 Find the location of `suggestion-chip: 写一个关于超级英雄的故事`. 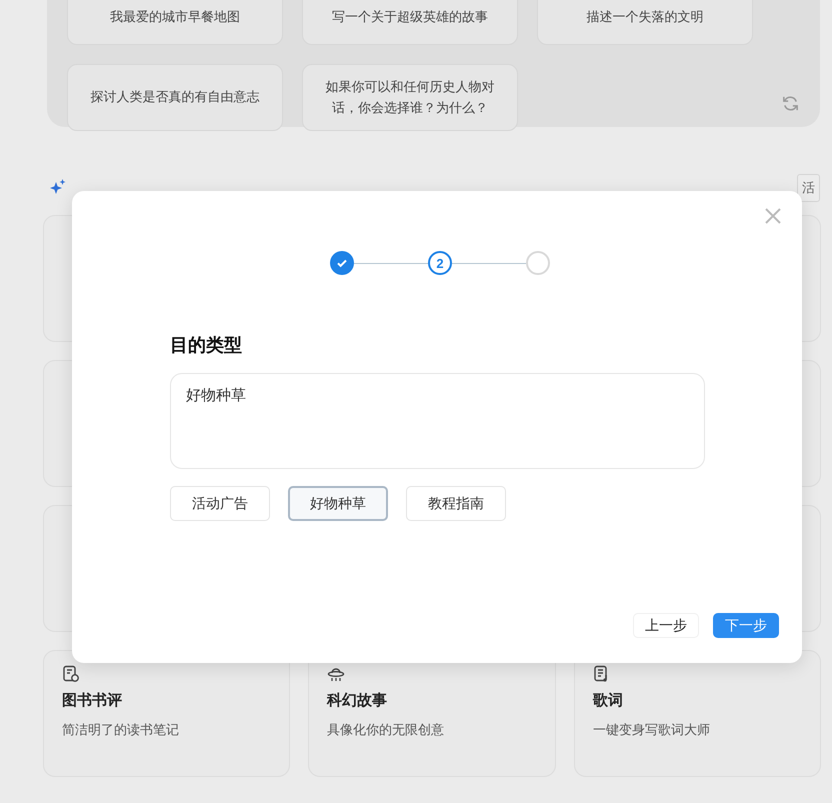

suggestion-chip: 写一个关于超级英雄的故事 is located at coordinates (410, 22).